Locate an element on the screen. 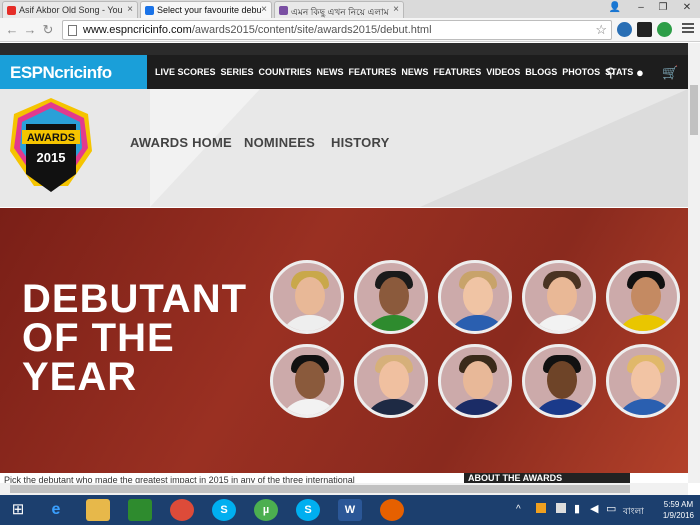 This screenshot has height=525, width=700. utorrent-icon: µ is located at coordinates (266, 510).